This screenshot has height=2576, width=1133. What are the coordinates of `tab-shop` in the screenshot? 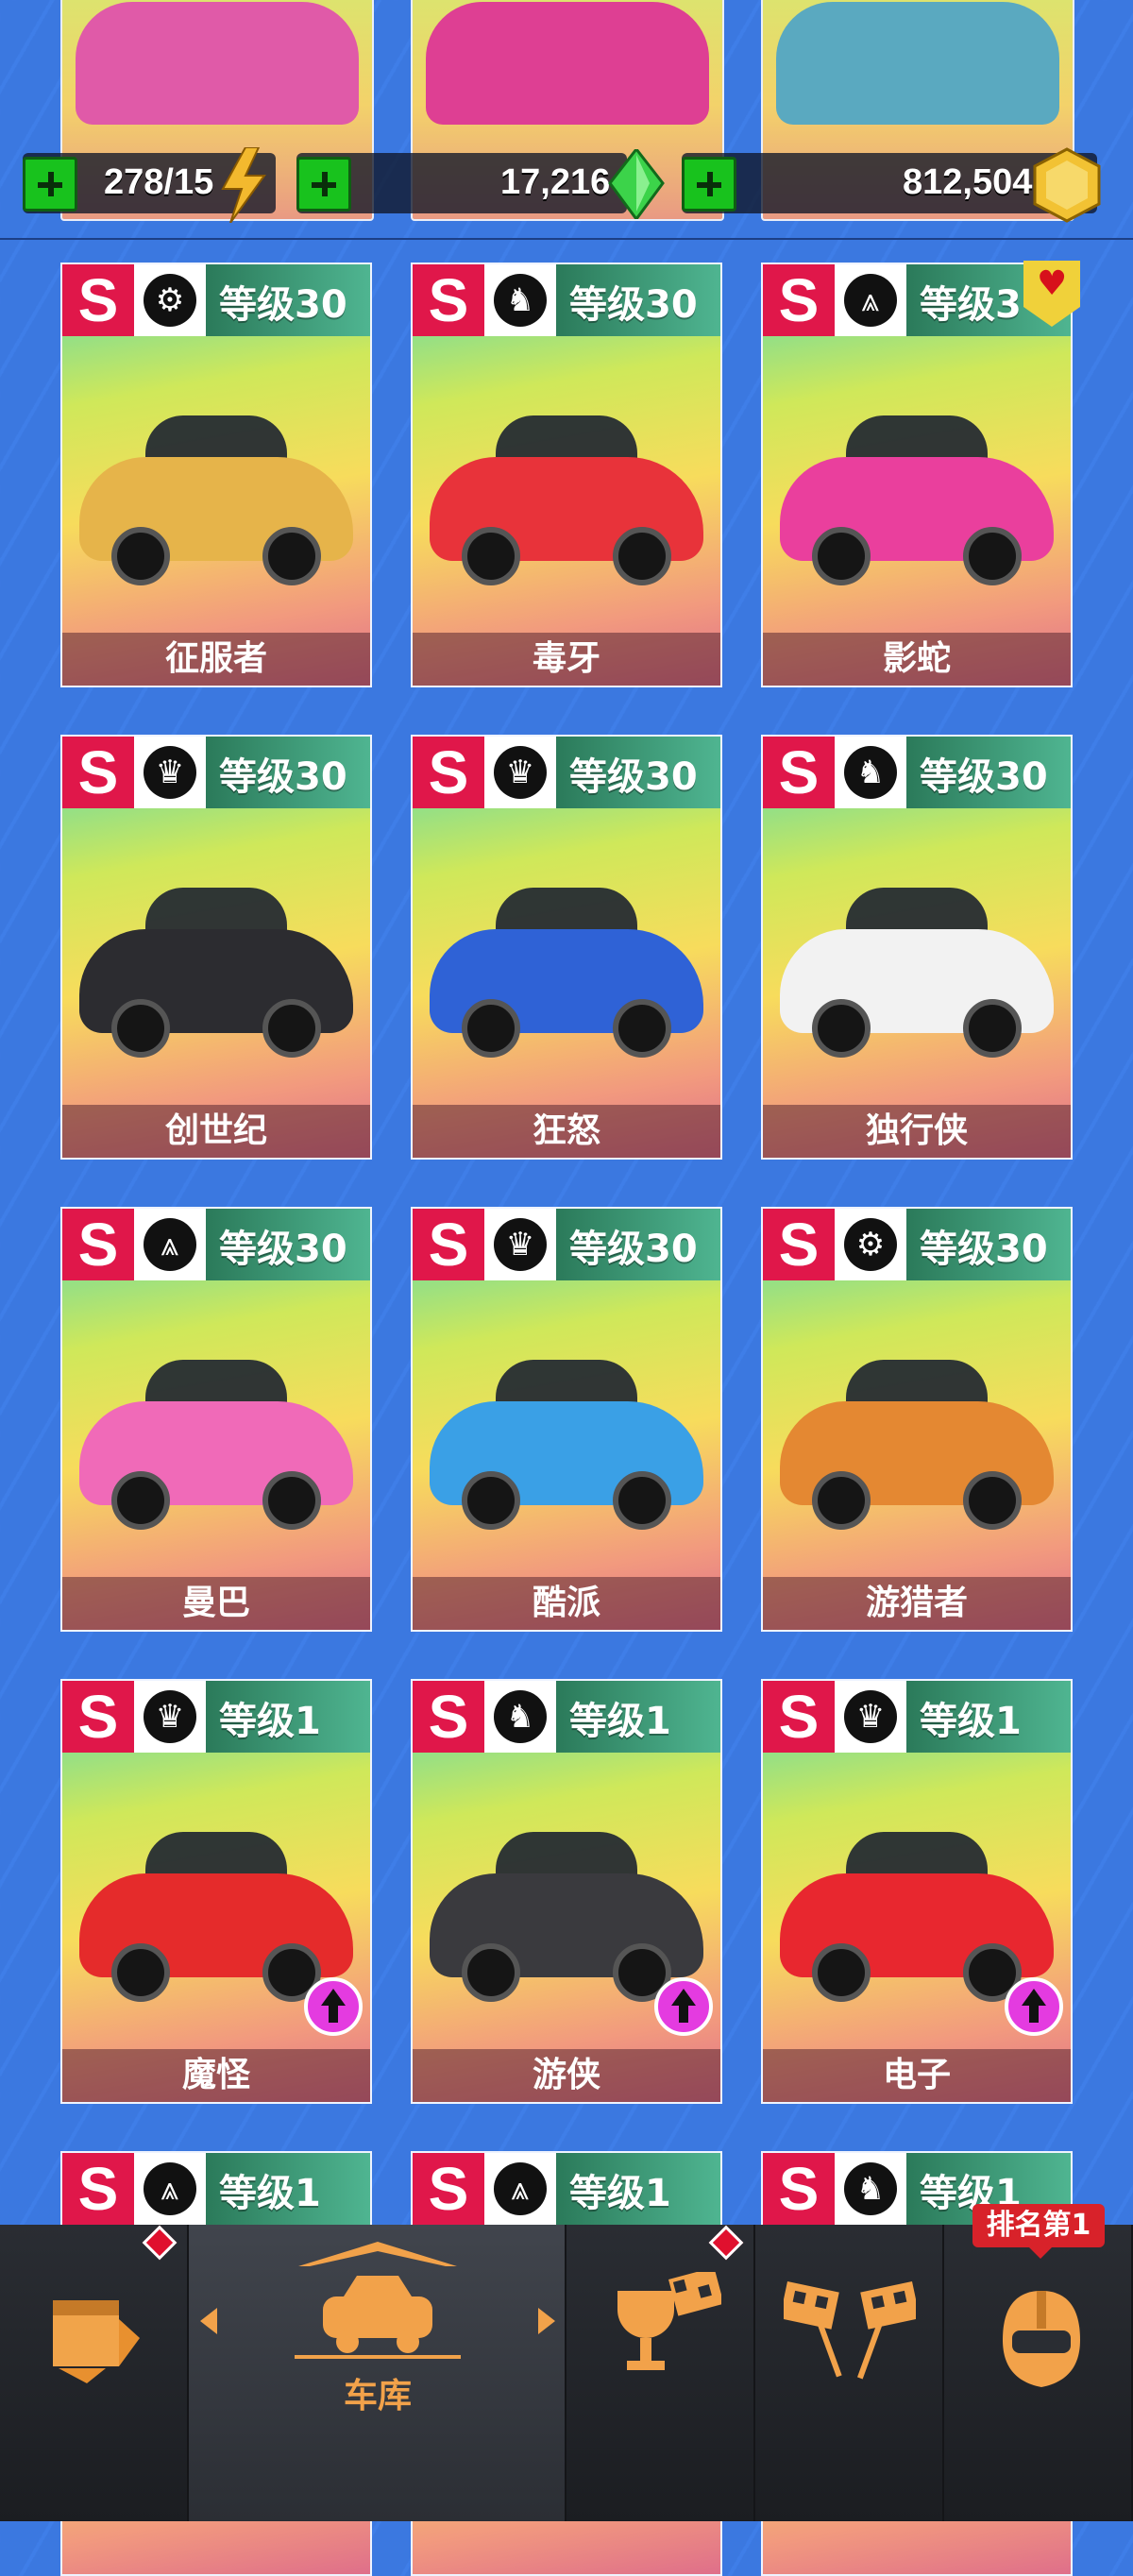 It's located at (95, 2373).